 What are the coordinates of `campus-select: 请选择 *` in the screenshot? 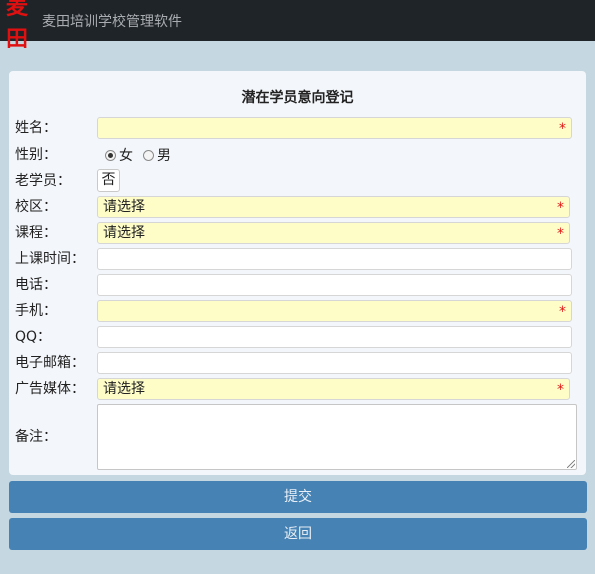 It's located at (333, 207).